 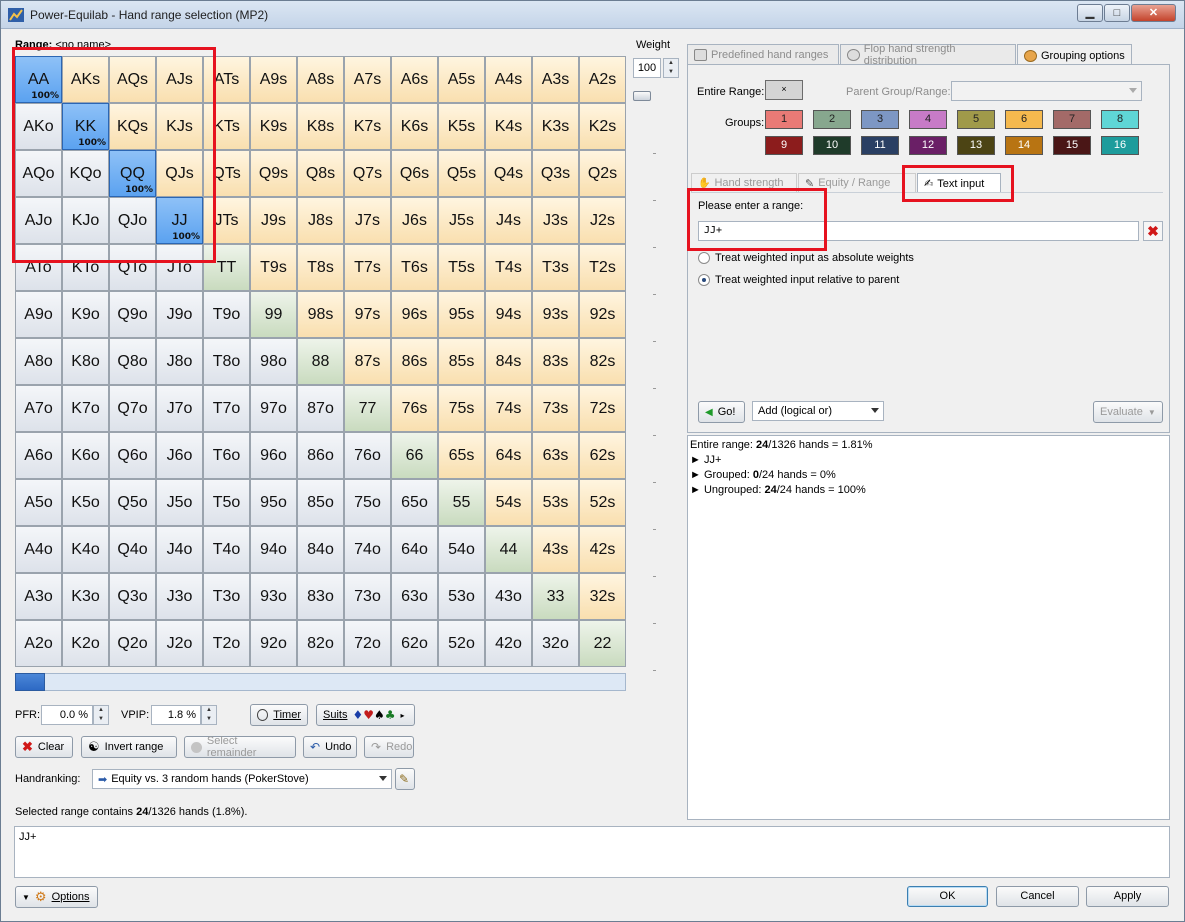 I want to click on hand-cell-64s: 64s, so click(x=508, y=455).